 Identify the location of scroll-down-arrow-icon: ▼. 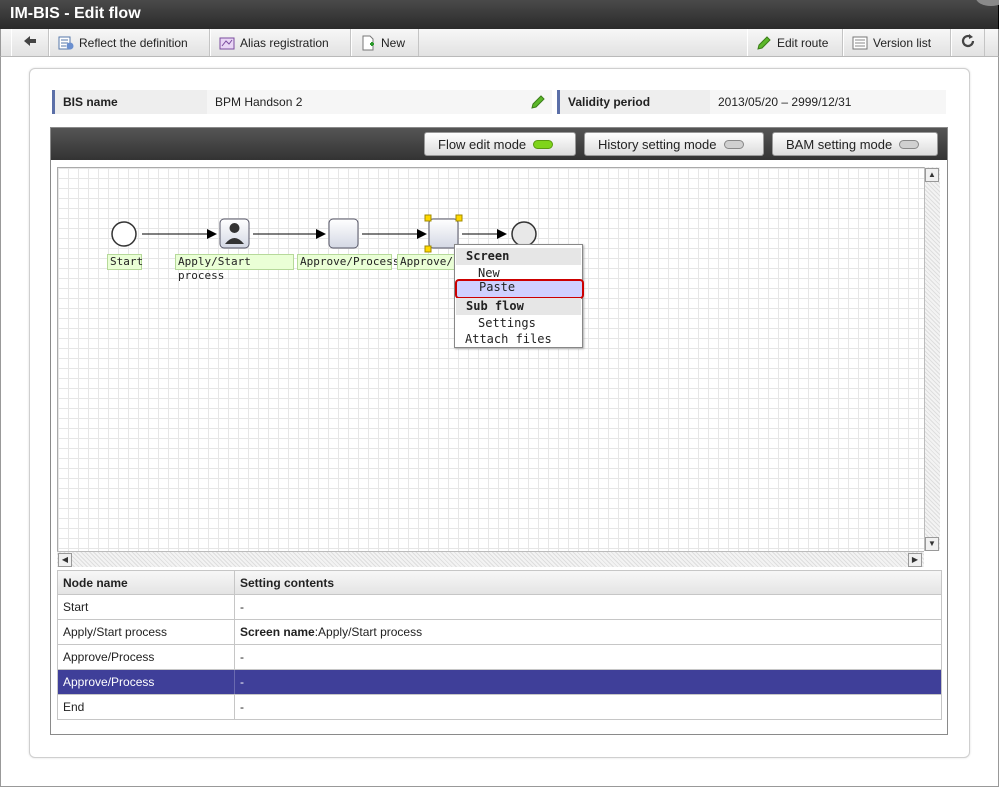
(932, 544).